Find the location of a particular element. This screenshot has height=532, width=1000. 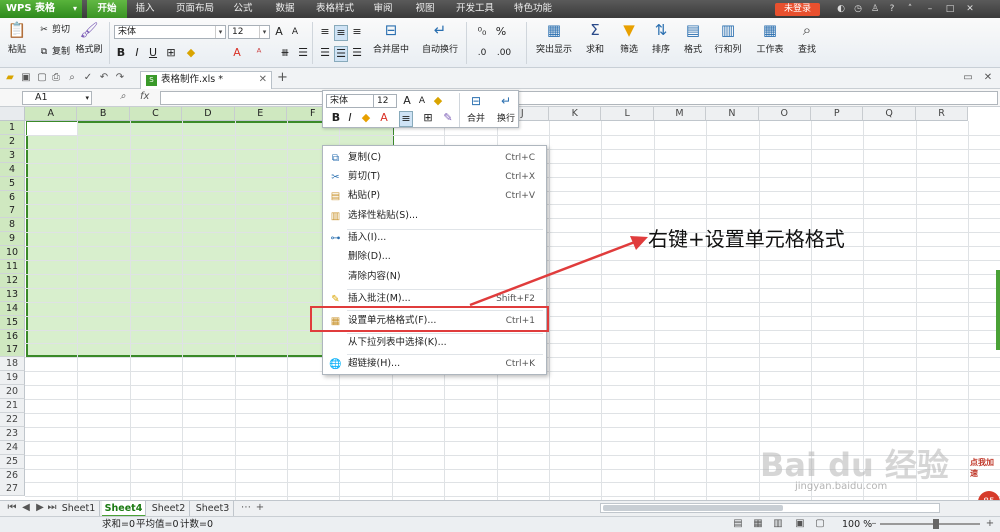

baidu-watermark: Bai du 经验 is located at coordinates (854, 465).